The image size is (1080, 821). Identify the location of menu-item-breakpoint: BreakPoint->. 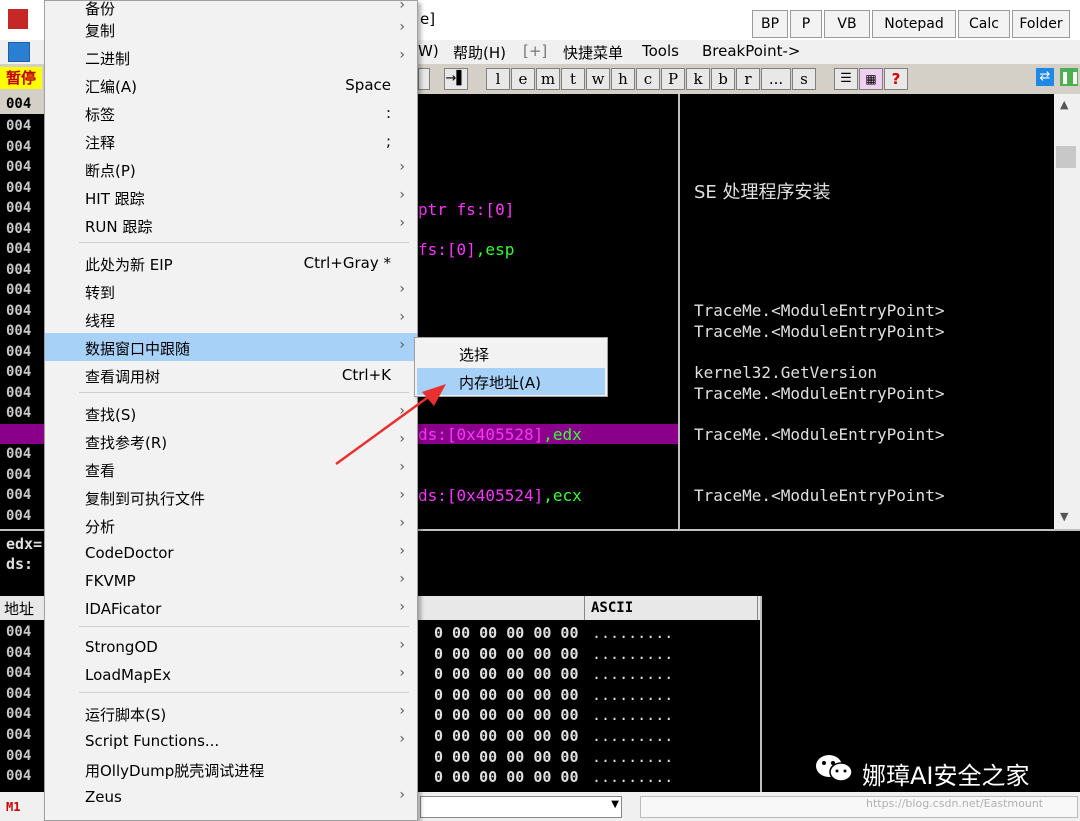
(751, 51).